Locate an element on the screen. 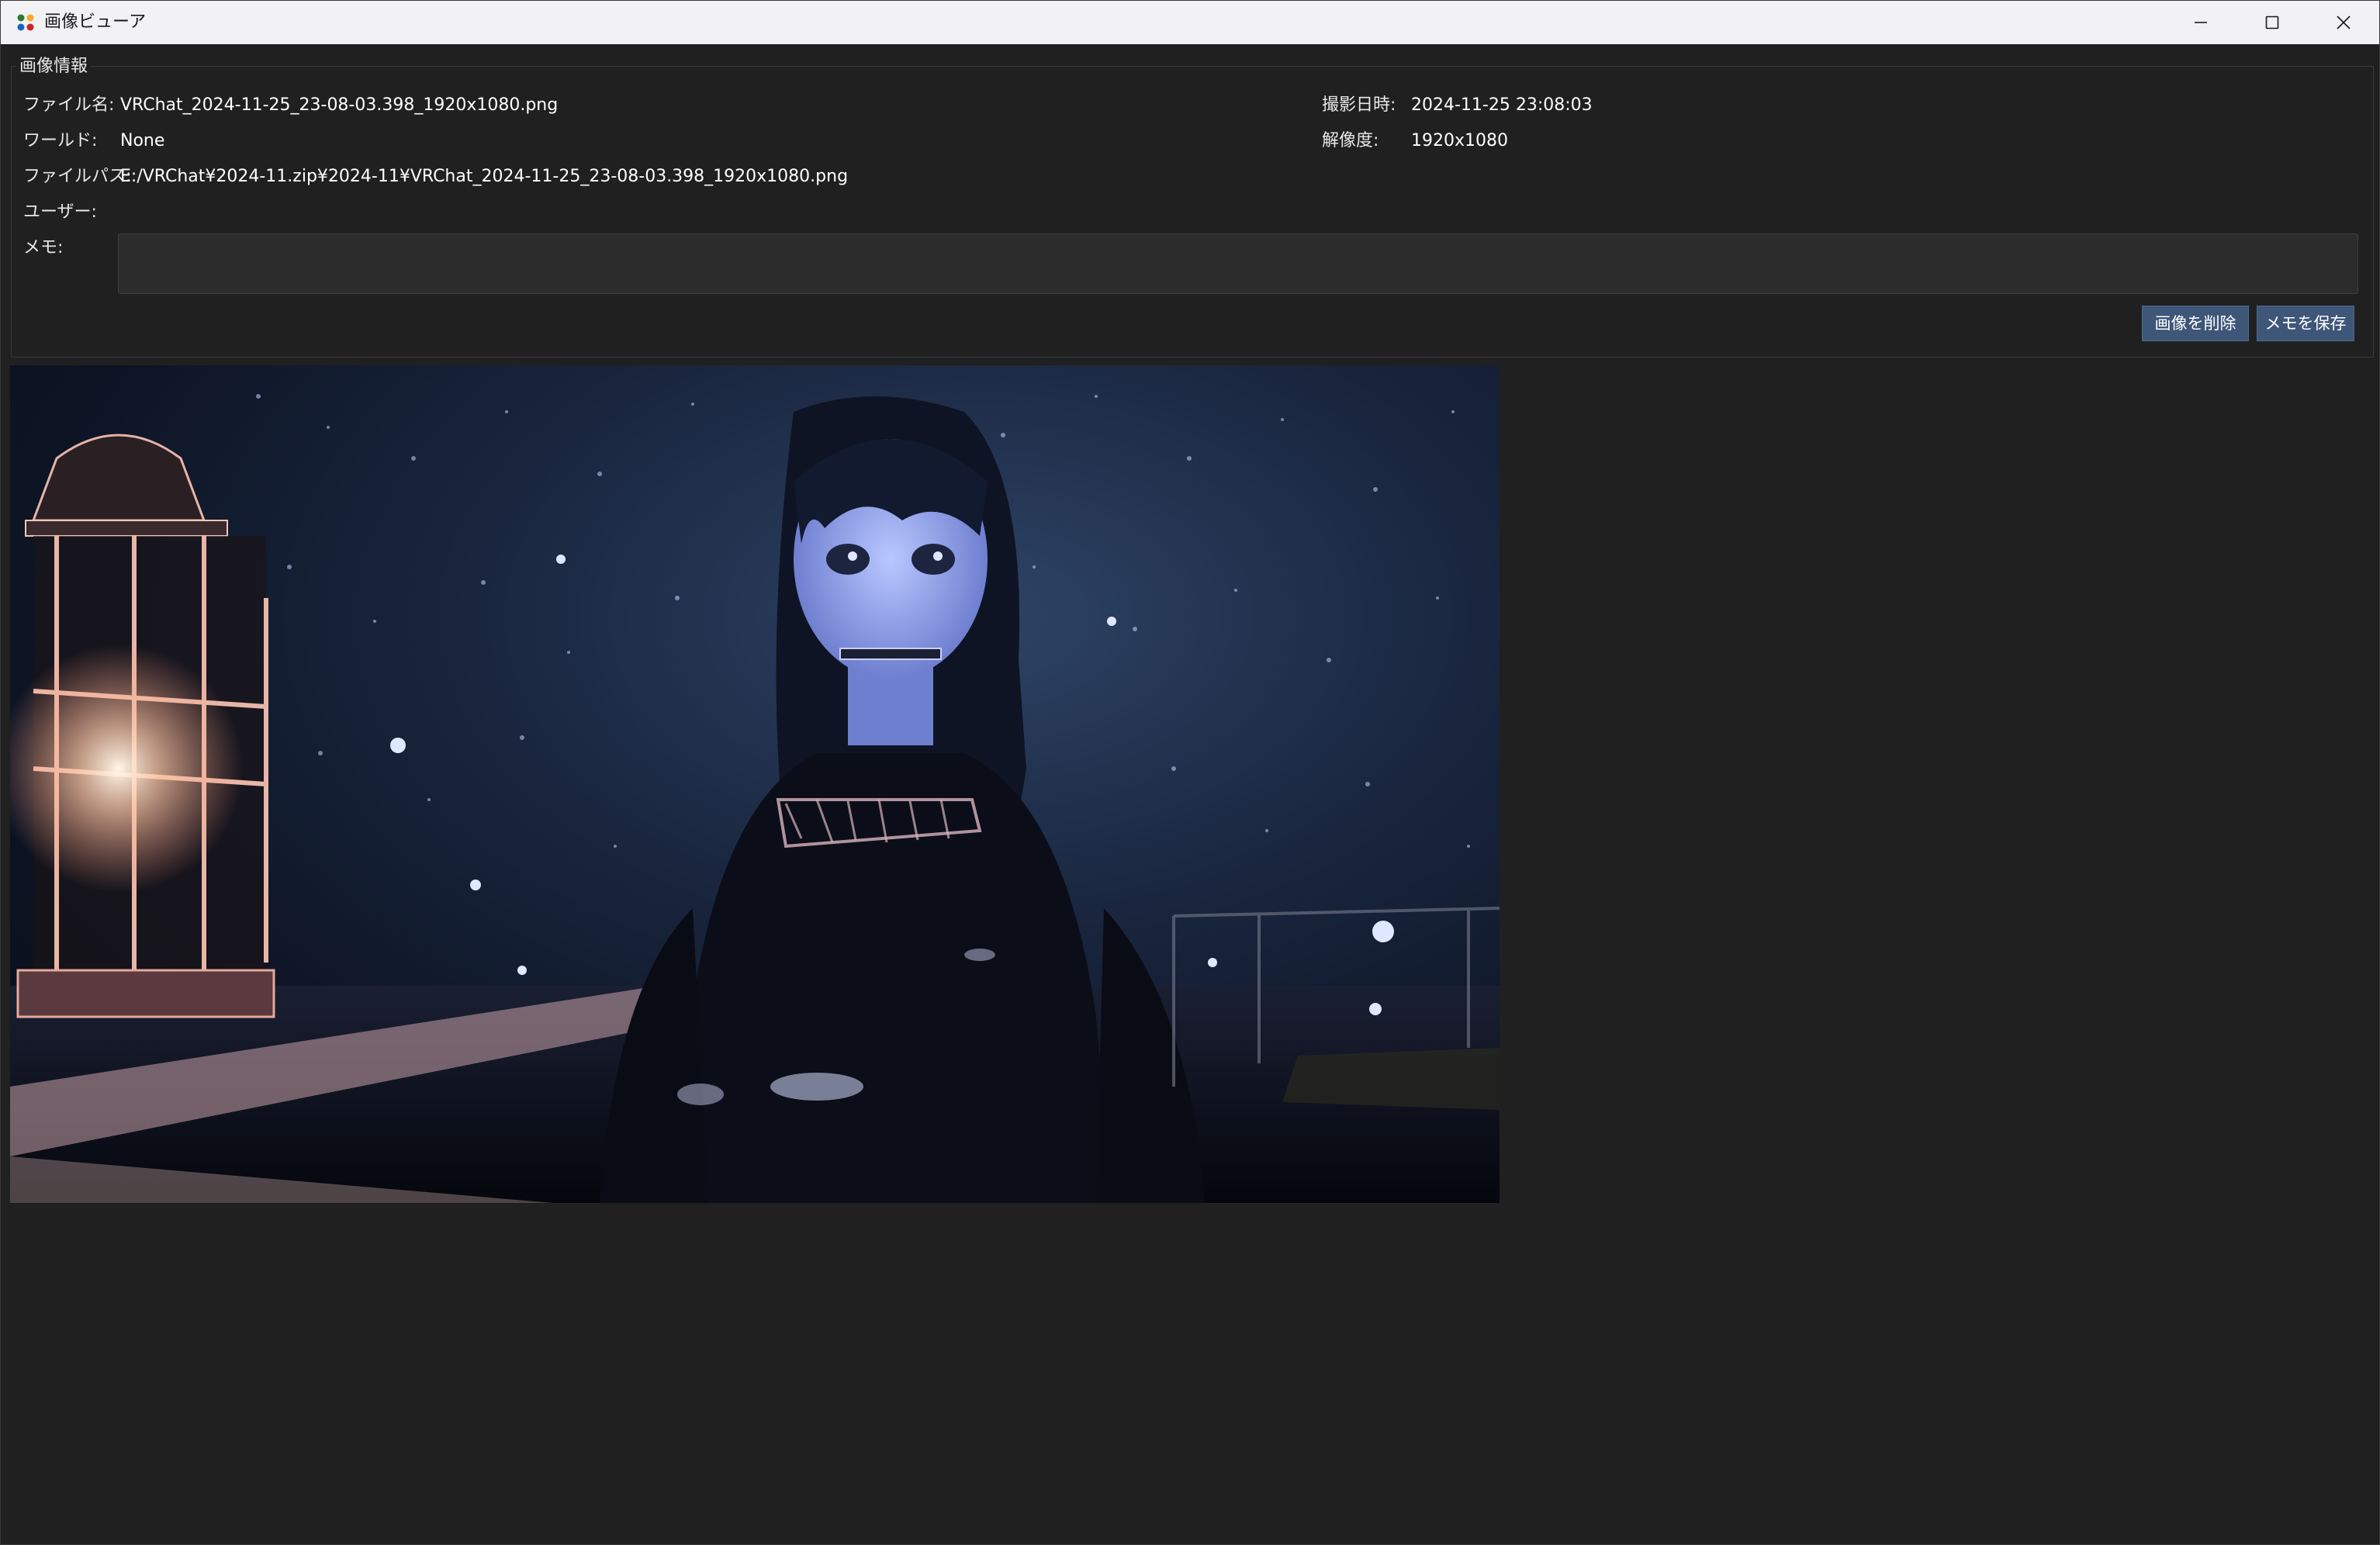  window-title: 画像ビューア is located at coordinates (96, 22).